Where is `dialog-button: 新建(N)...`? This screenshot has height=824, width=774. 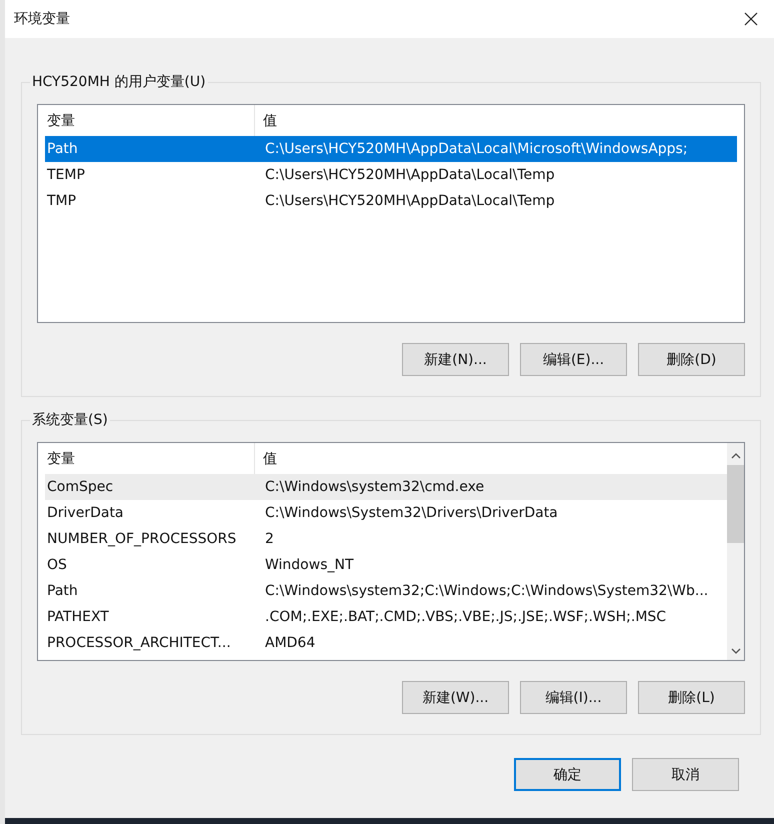
dialog-button: 新建(N)... is located at coordinates (455, 359).